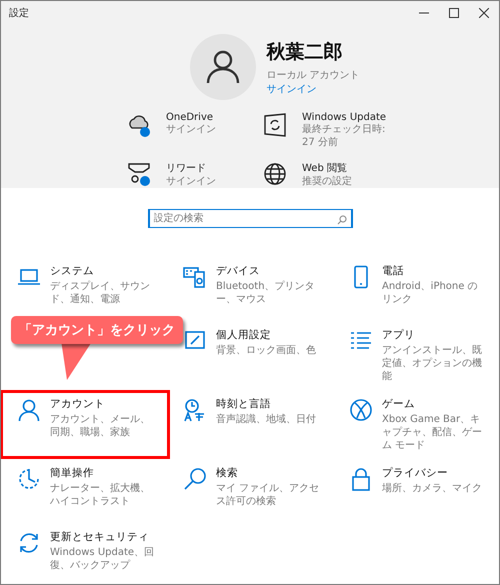 This screenshot has width=500, height=585. I want to click on xbox-icon, so click(361, 410).